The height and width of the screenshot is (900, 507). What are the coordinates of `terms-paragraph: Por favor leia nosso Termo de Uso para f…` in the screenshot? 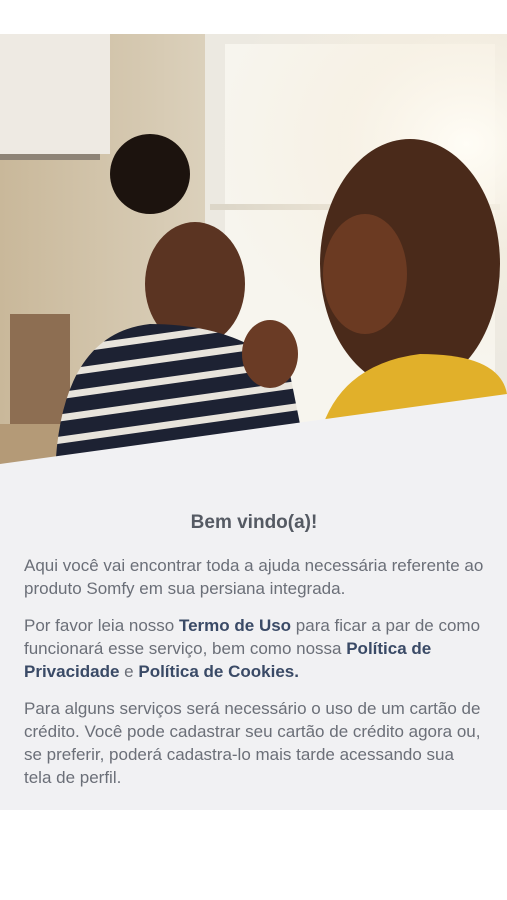 It's located at (254, 648).